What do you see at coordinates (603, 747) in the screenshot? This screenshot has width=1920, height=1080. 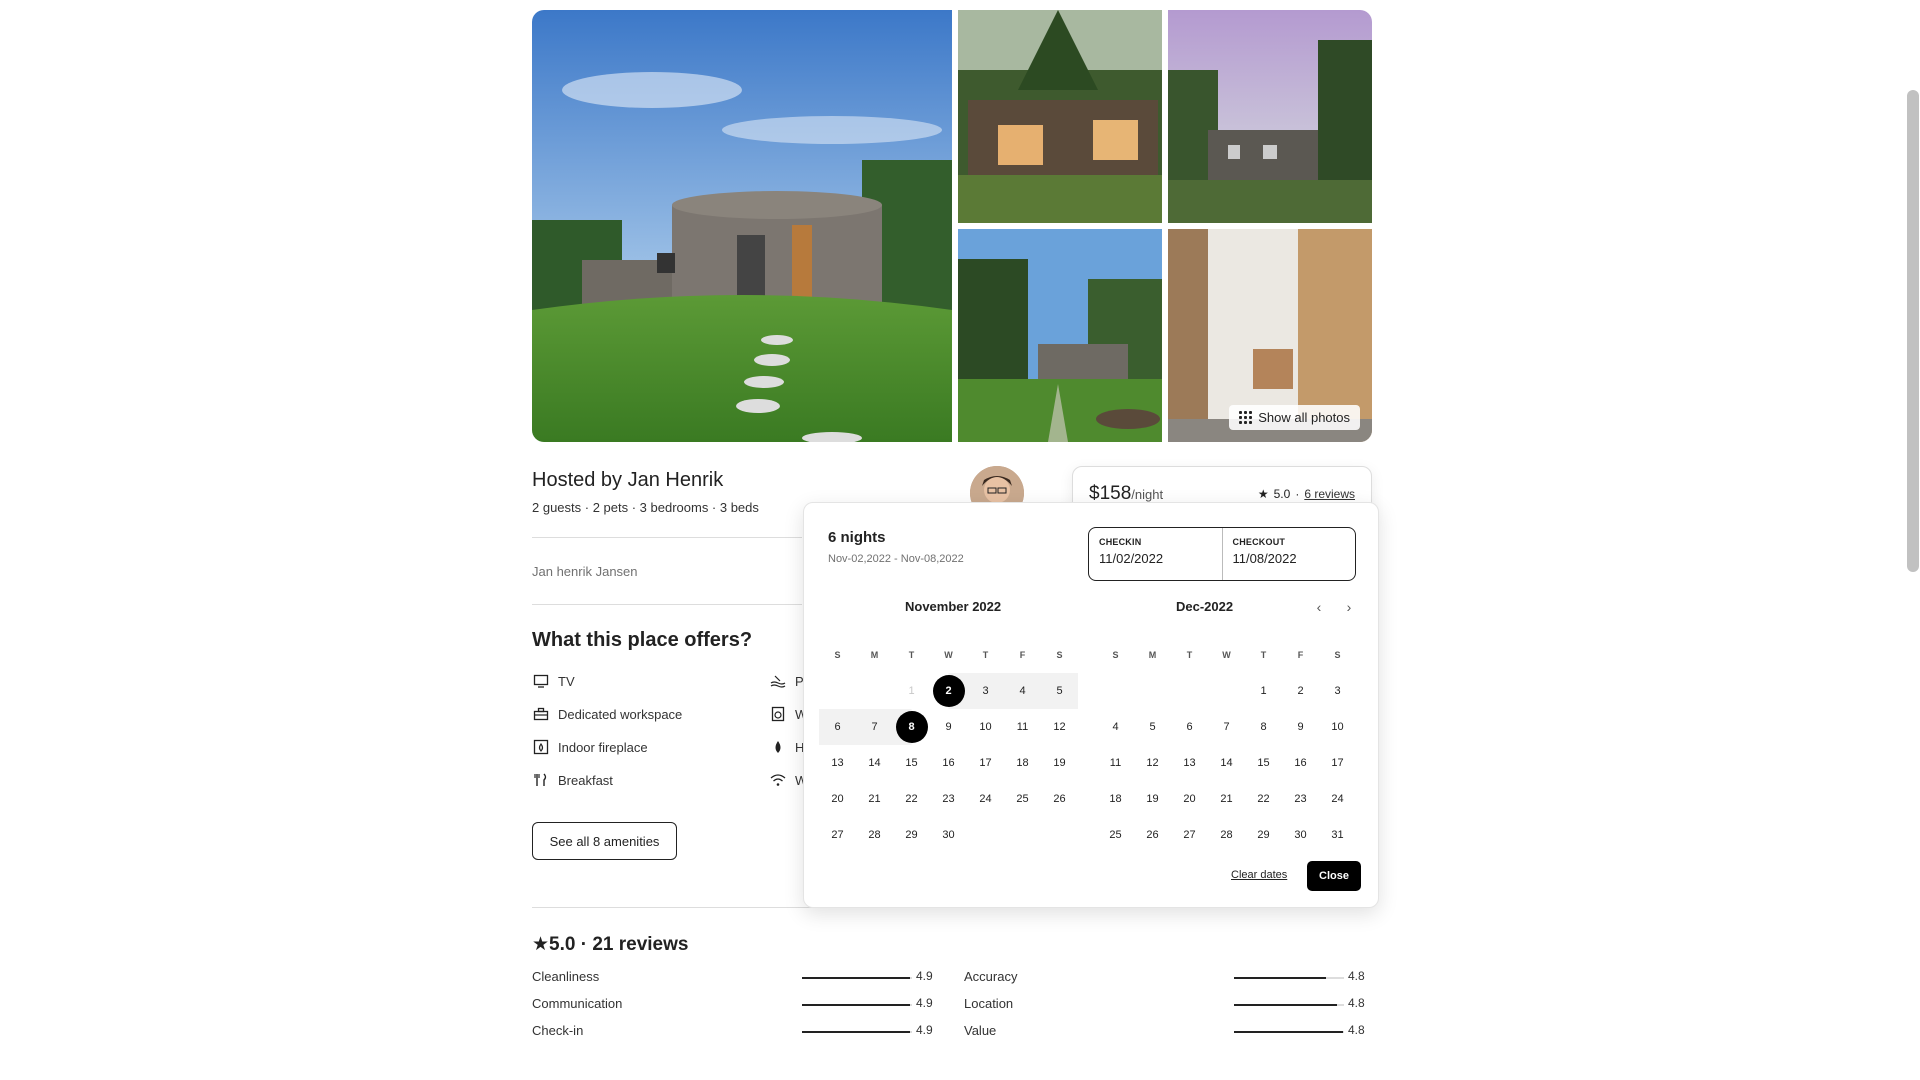 I see `amenity-label: Indoor fireplace` at bounding box center [603, 747].